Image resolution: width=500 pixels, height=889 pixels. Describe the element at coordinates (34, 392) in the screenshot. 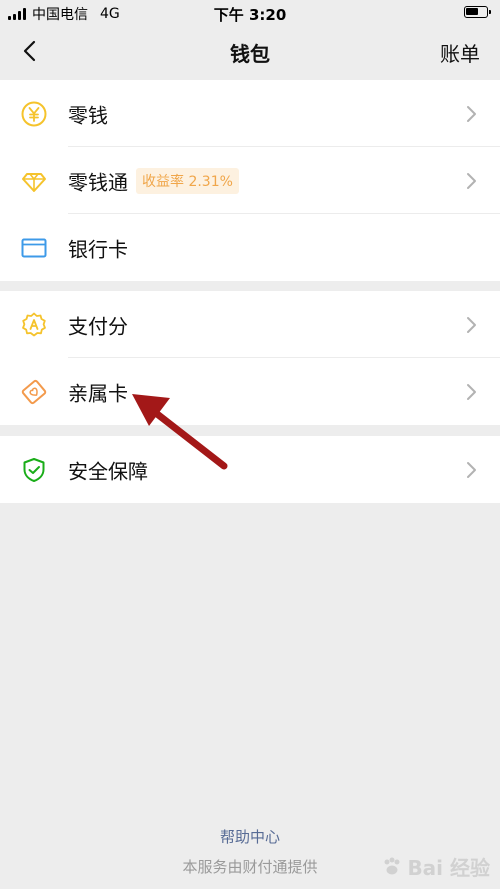

I see `family-card-icon` at that location.